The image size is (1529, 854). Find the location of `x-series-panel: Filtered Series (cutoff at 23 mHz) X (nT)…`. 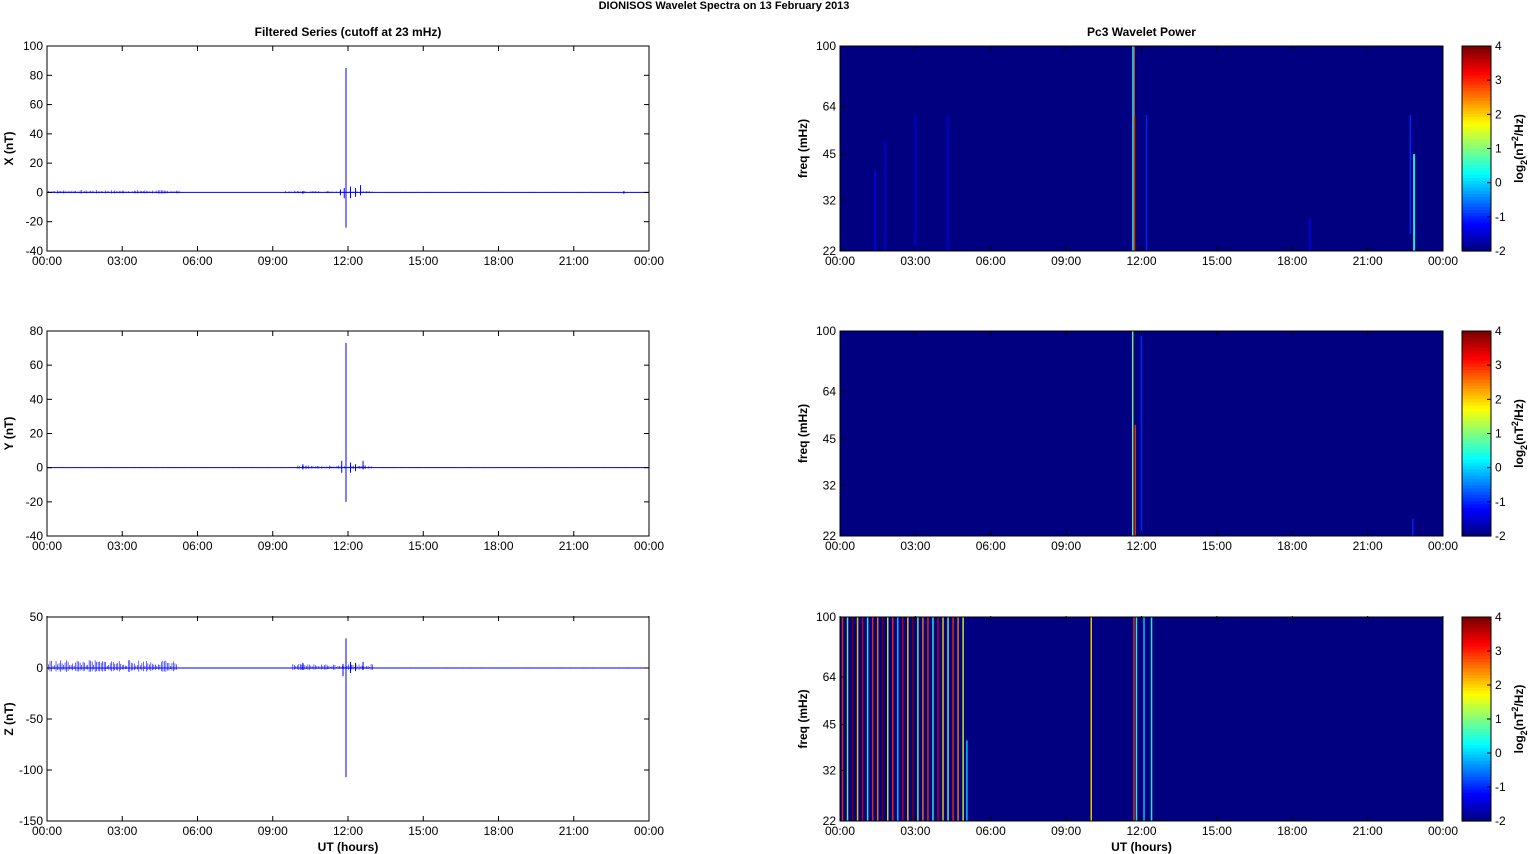

x-series-panel: Filtered Series (cutoff at 23 mHz) X (nT)… is located at coordinates (333, 146).